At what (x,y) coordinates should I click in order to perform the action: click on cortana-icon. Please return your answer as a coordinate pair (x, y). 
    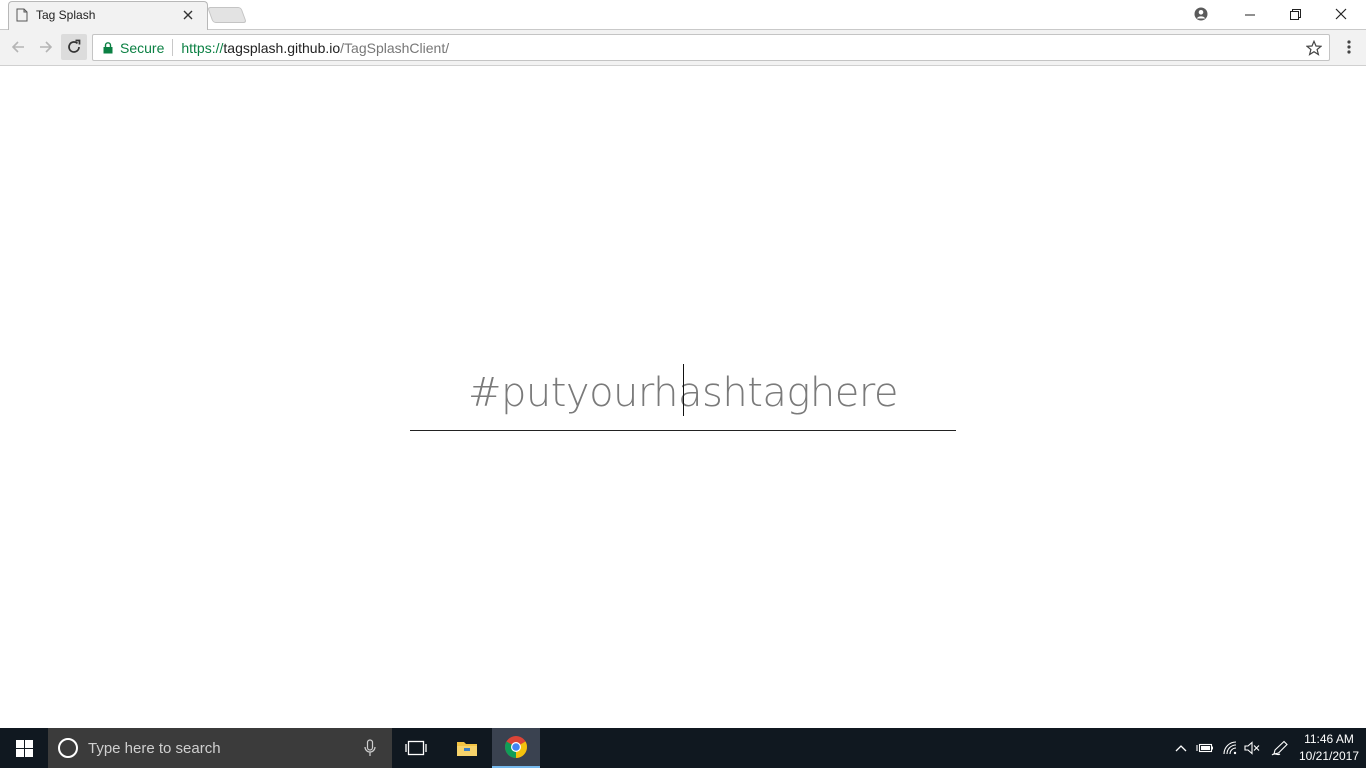
    Looking at the image, I should click on (68, 748).